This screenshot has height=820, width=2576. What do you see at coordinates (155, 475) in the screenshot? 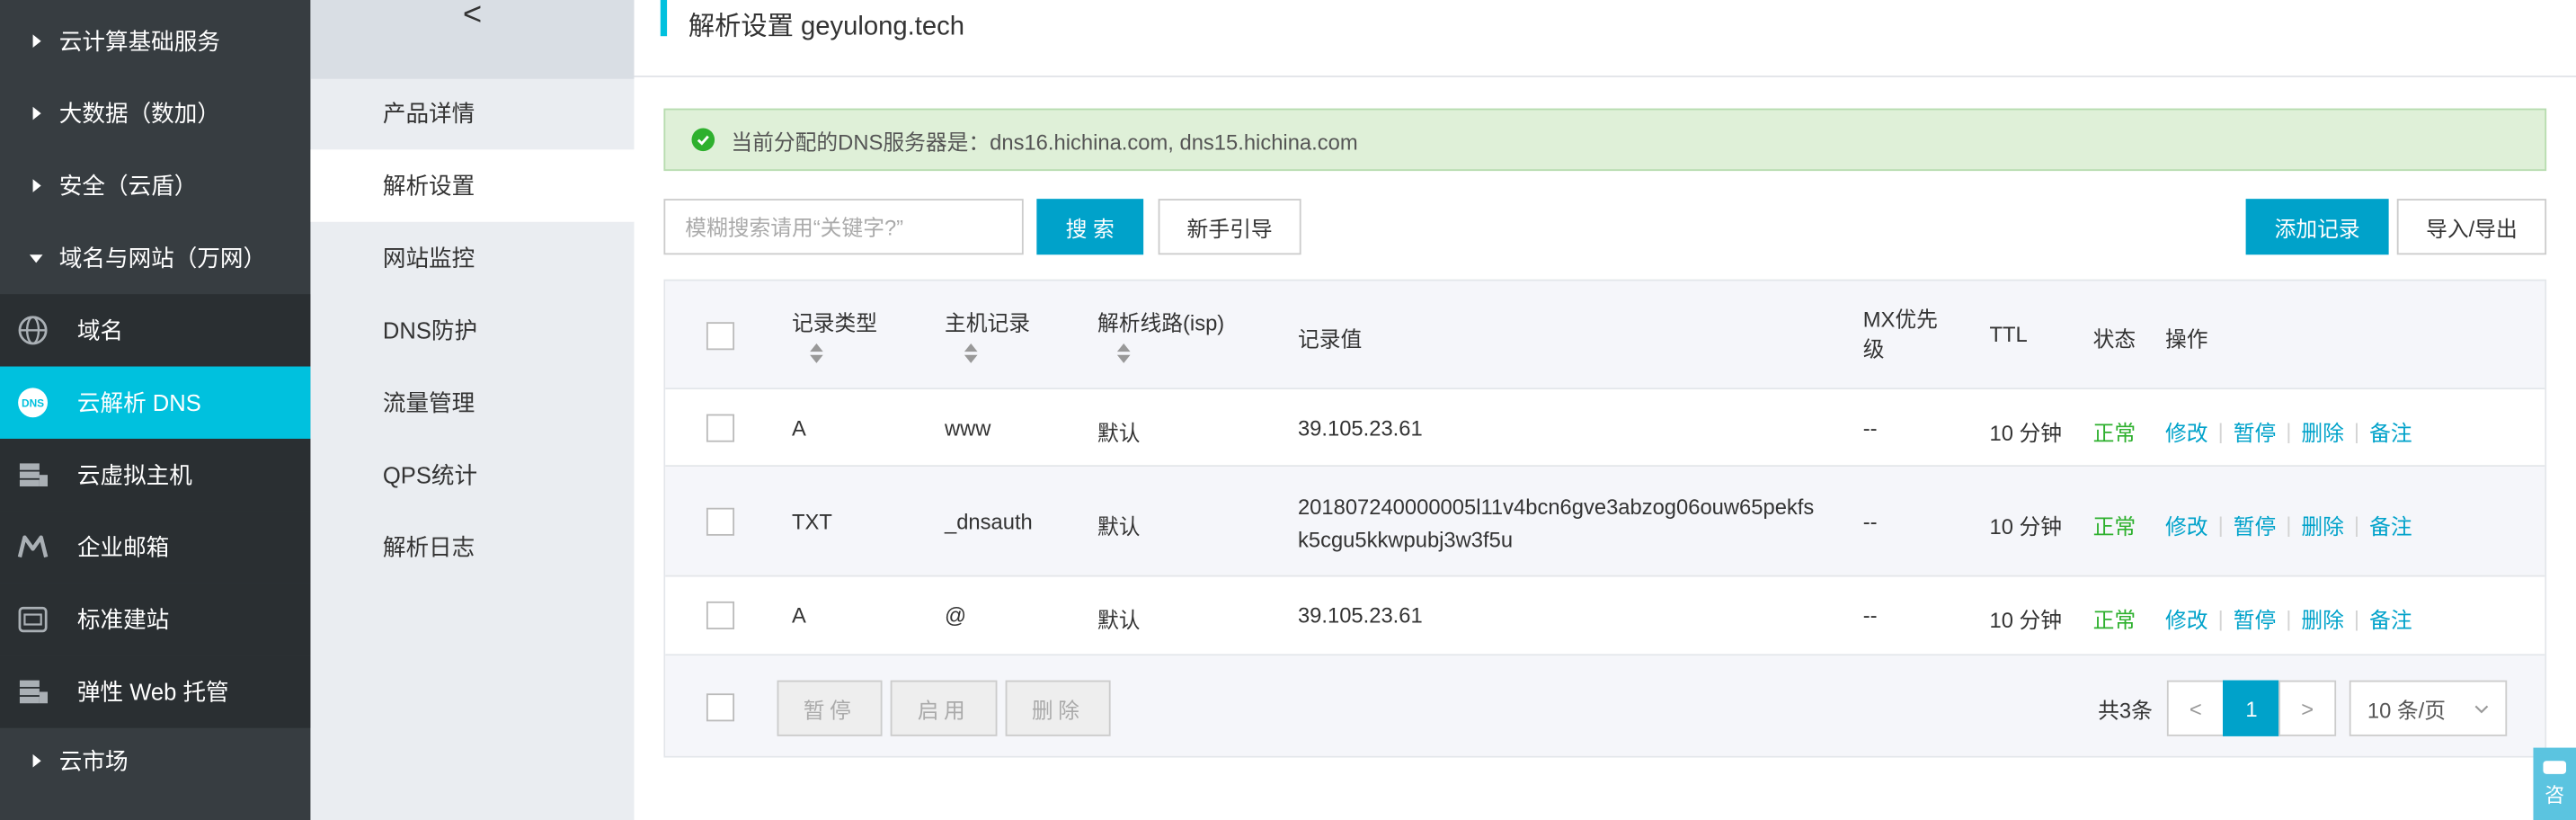
I see `sidebar-item-virtual-host: 云虚拟主机` at bounding box center [155, 475].